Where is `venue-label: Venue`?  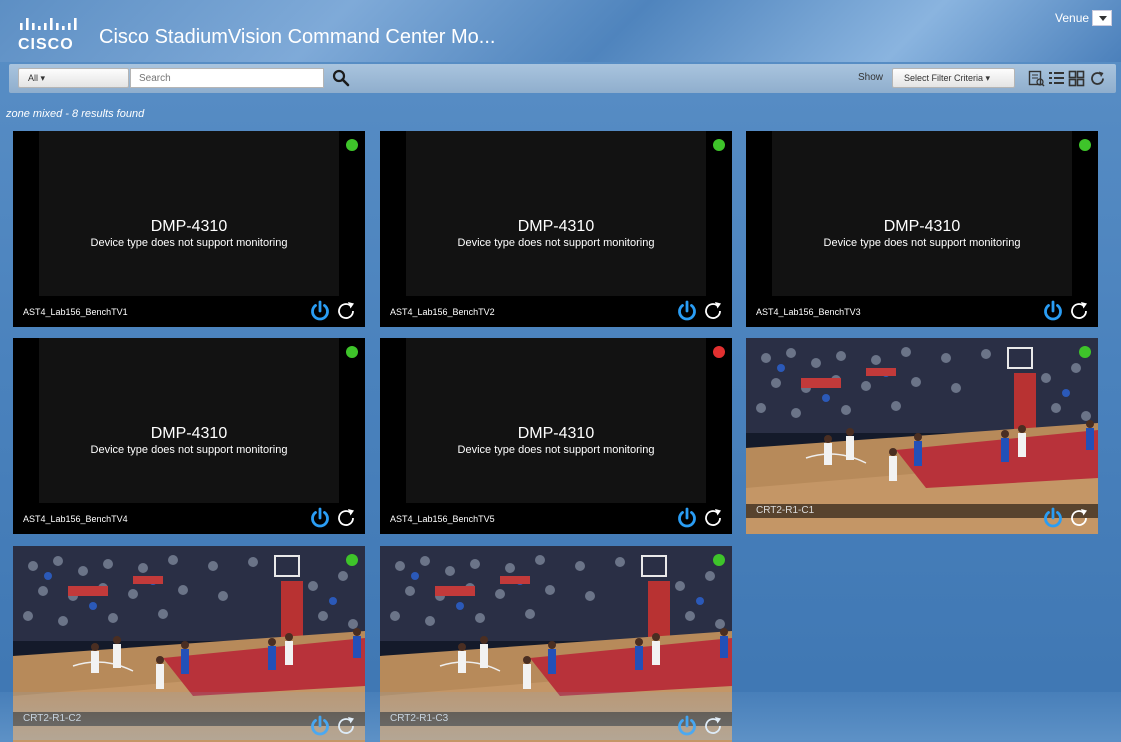 venue-label: Venue is located at coordinates (1072, 18).